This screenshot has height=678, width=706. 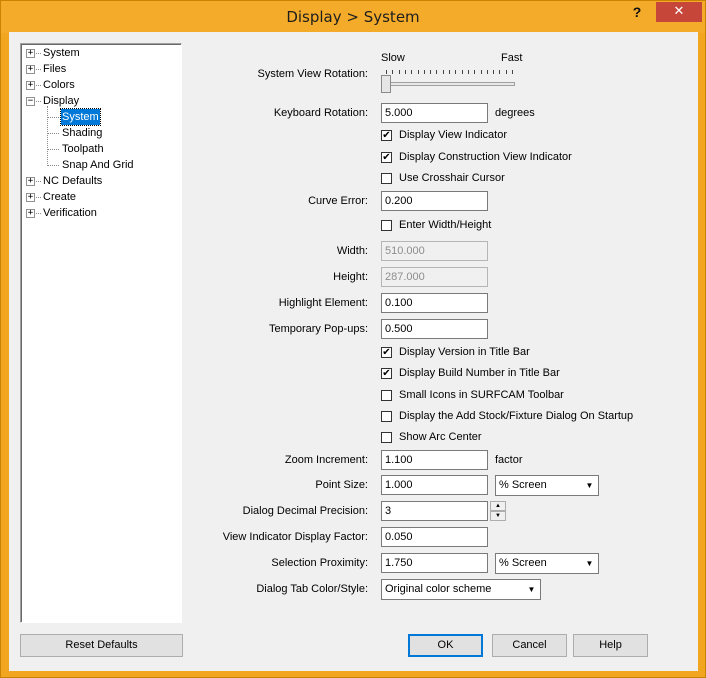 I want to click on tree-node: + Colors, so click(x=100, y=85).